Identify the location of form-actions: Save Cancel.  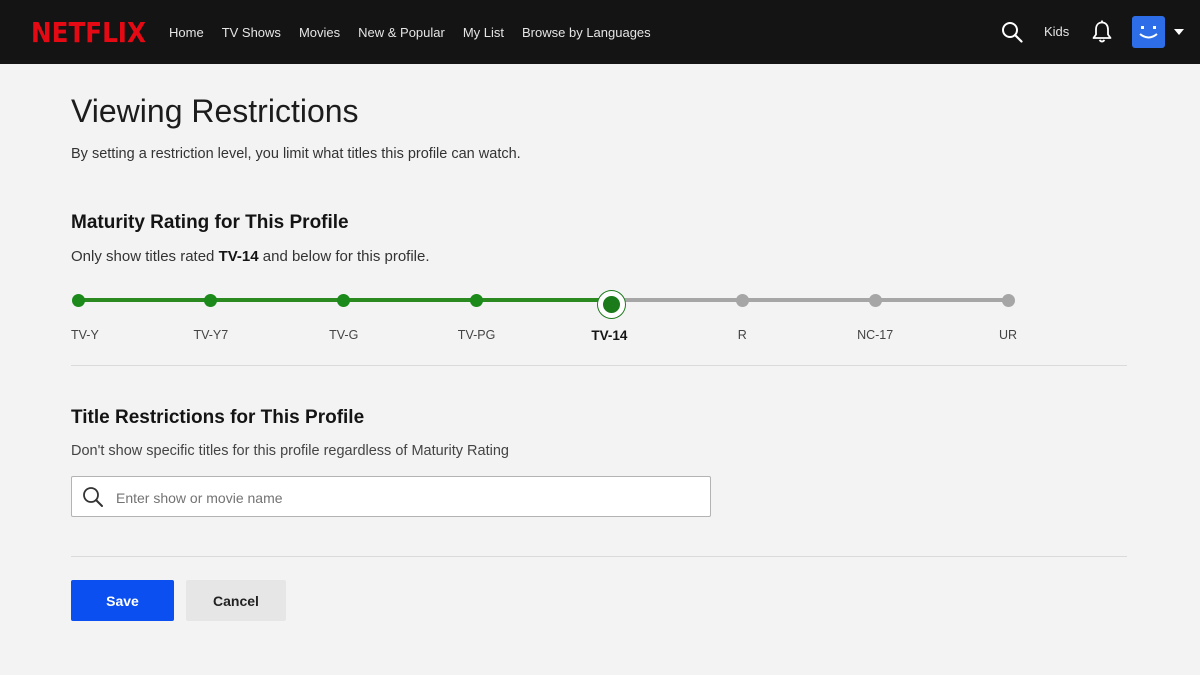
(599, 600).